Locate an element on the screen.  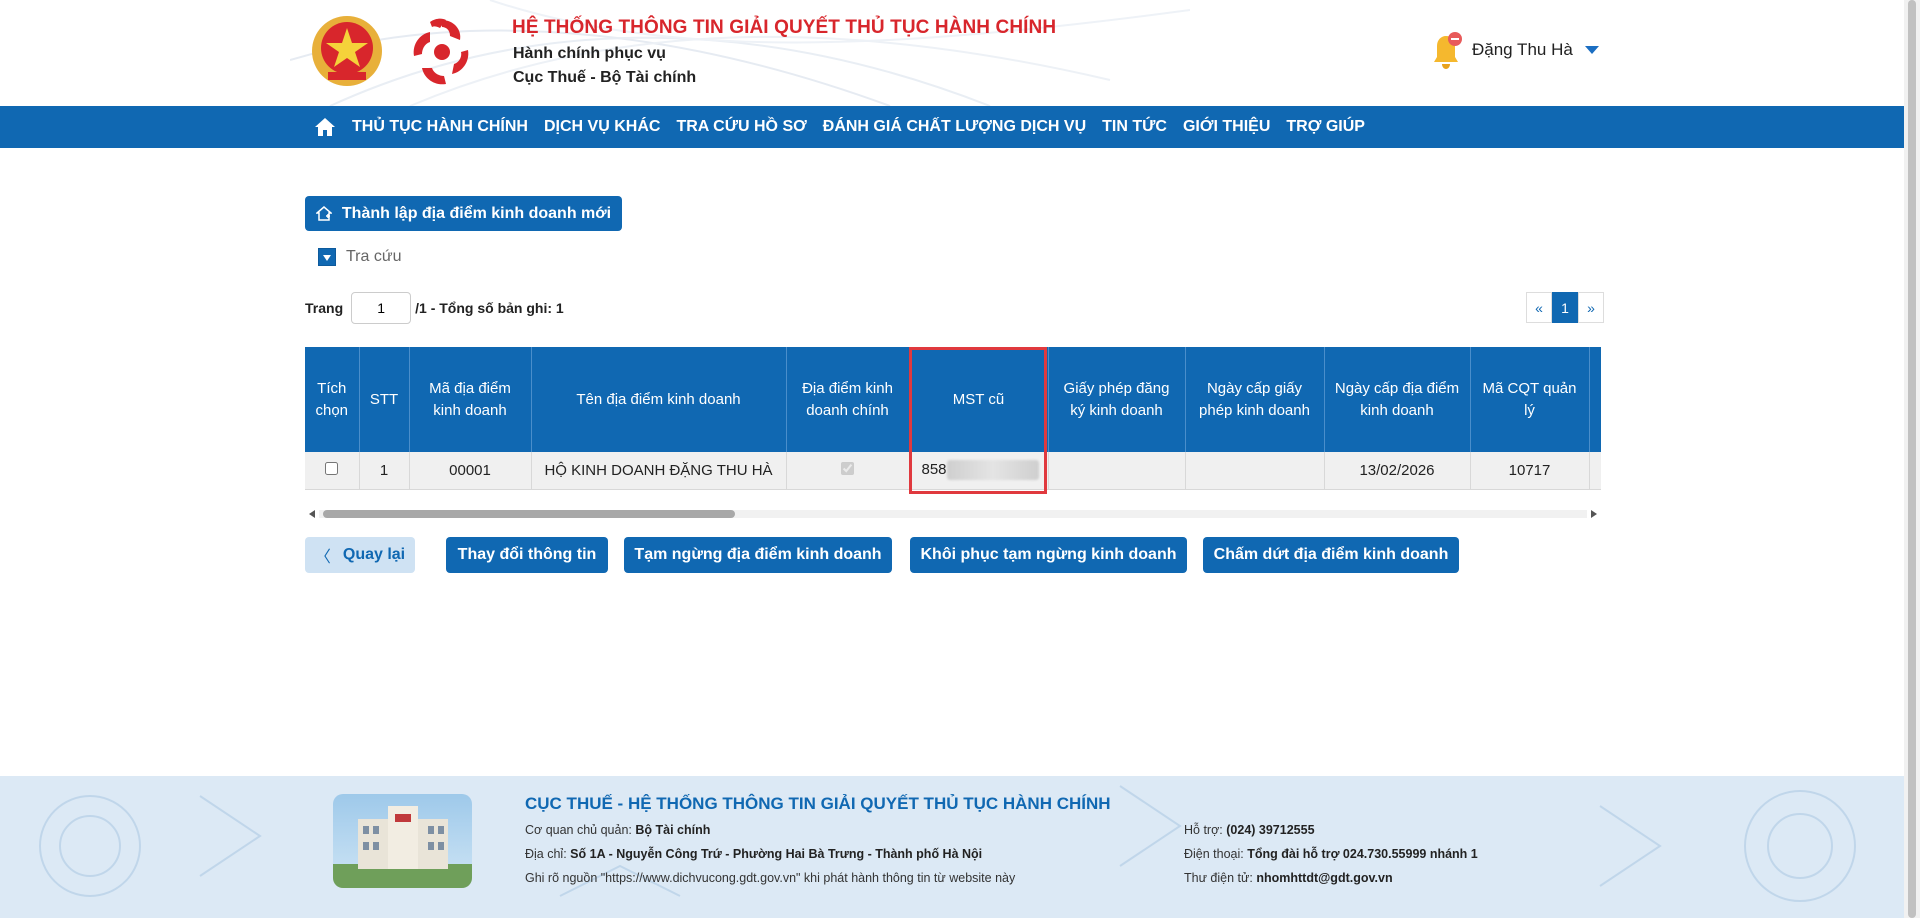
site-subtitle: Hành chính phục vụ is located at coordinates (589, 53).